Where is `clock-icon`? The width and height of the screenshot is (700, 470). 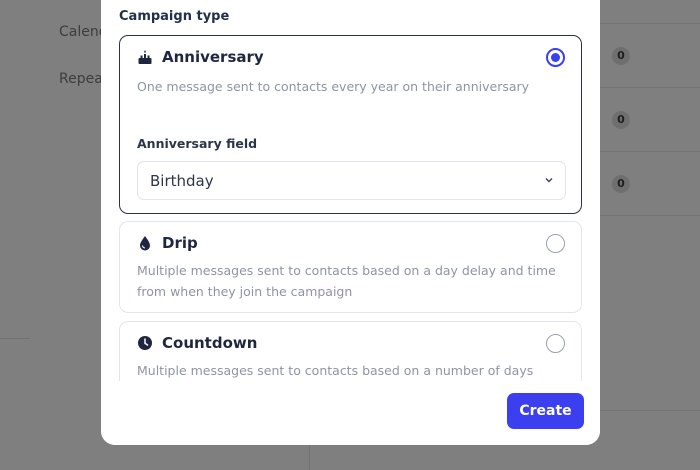 clock-icon is located at coordinates (145, 343).